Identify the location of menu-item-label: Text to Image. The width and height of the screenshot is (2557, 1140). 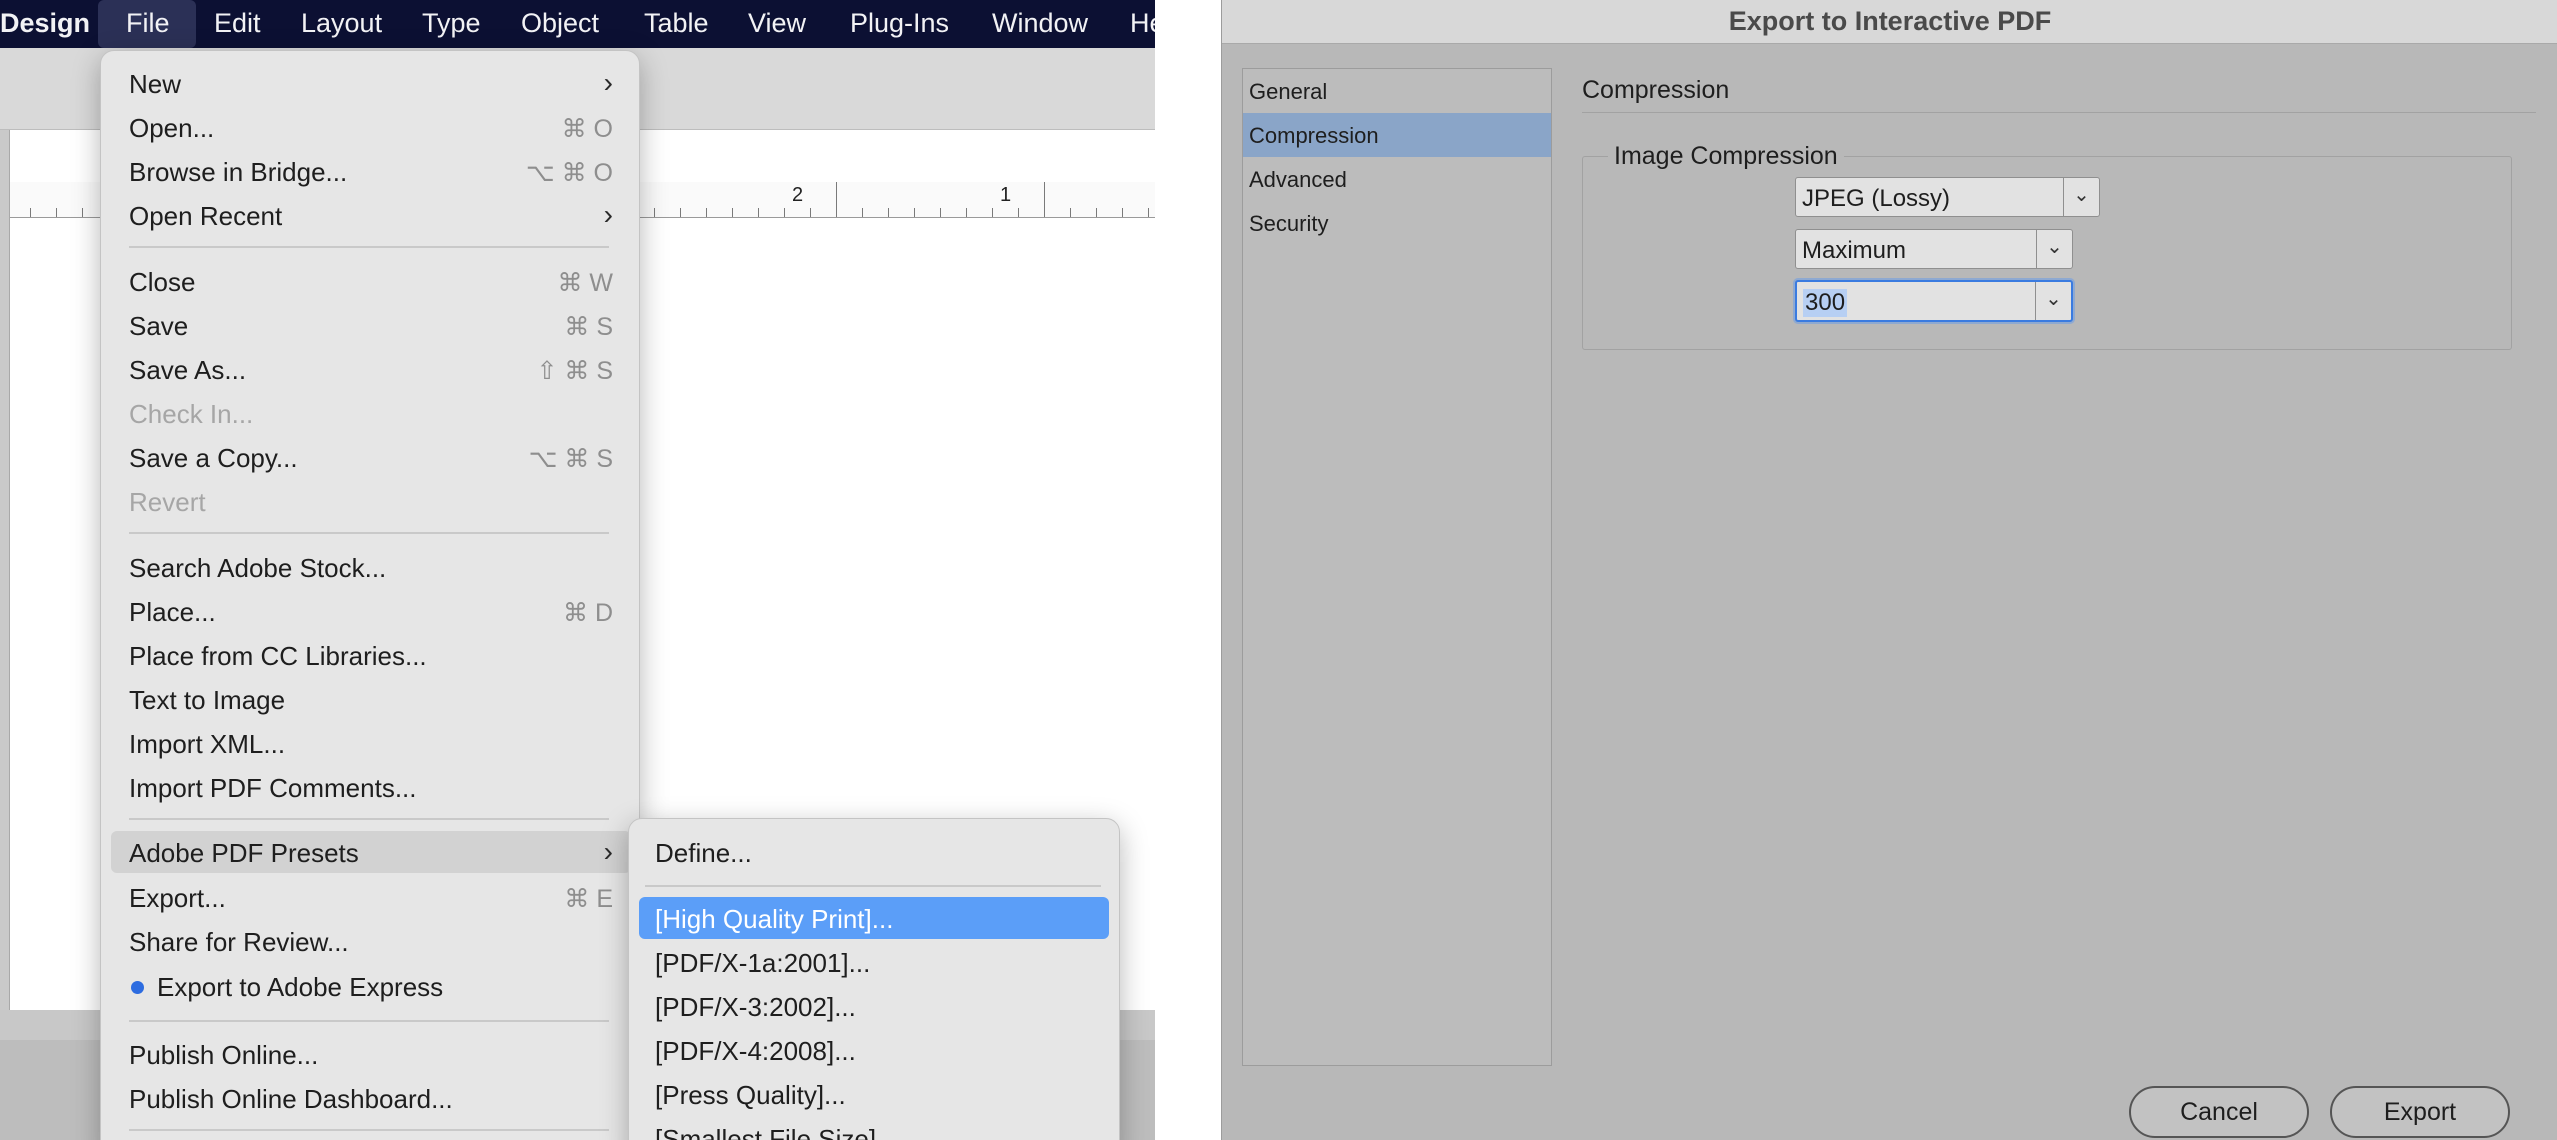
(207, 700).